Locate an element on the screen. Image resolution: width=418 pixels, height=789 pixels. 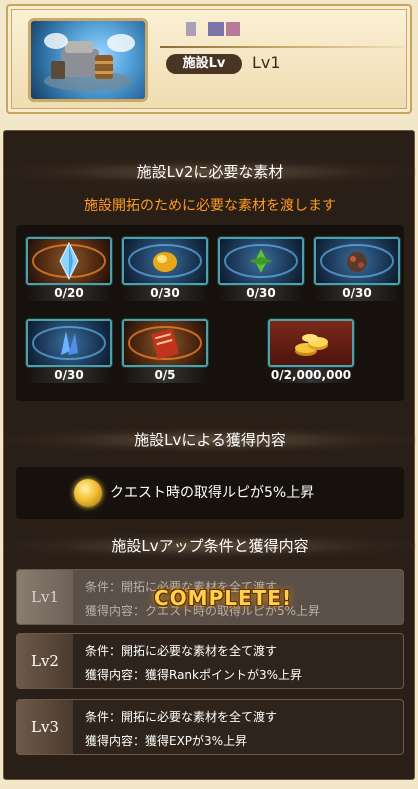
materials-title: 施設Lv2に必要な素材 is located at coordinates (210, 172).